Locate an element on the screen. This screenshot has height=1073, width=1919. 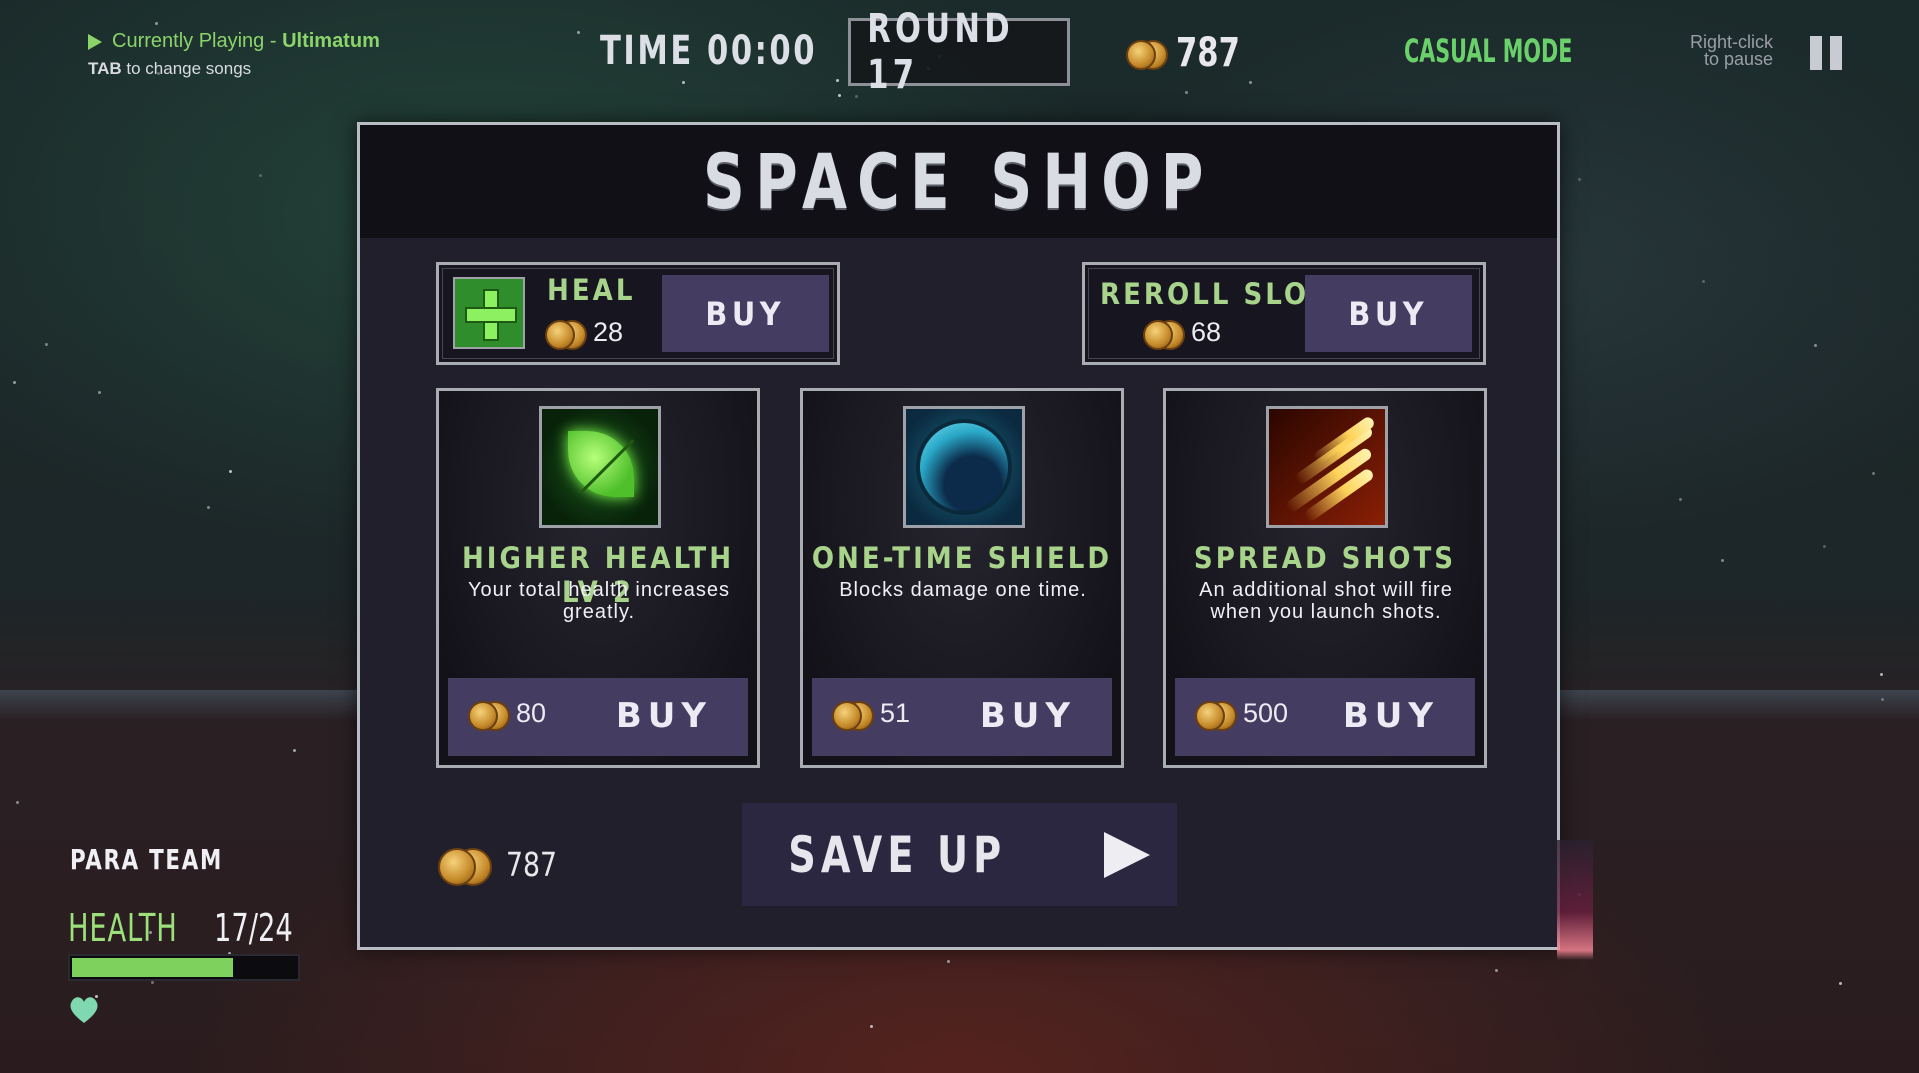
now-playing-song: Ultimatum is located at coordinates (331, 41).